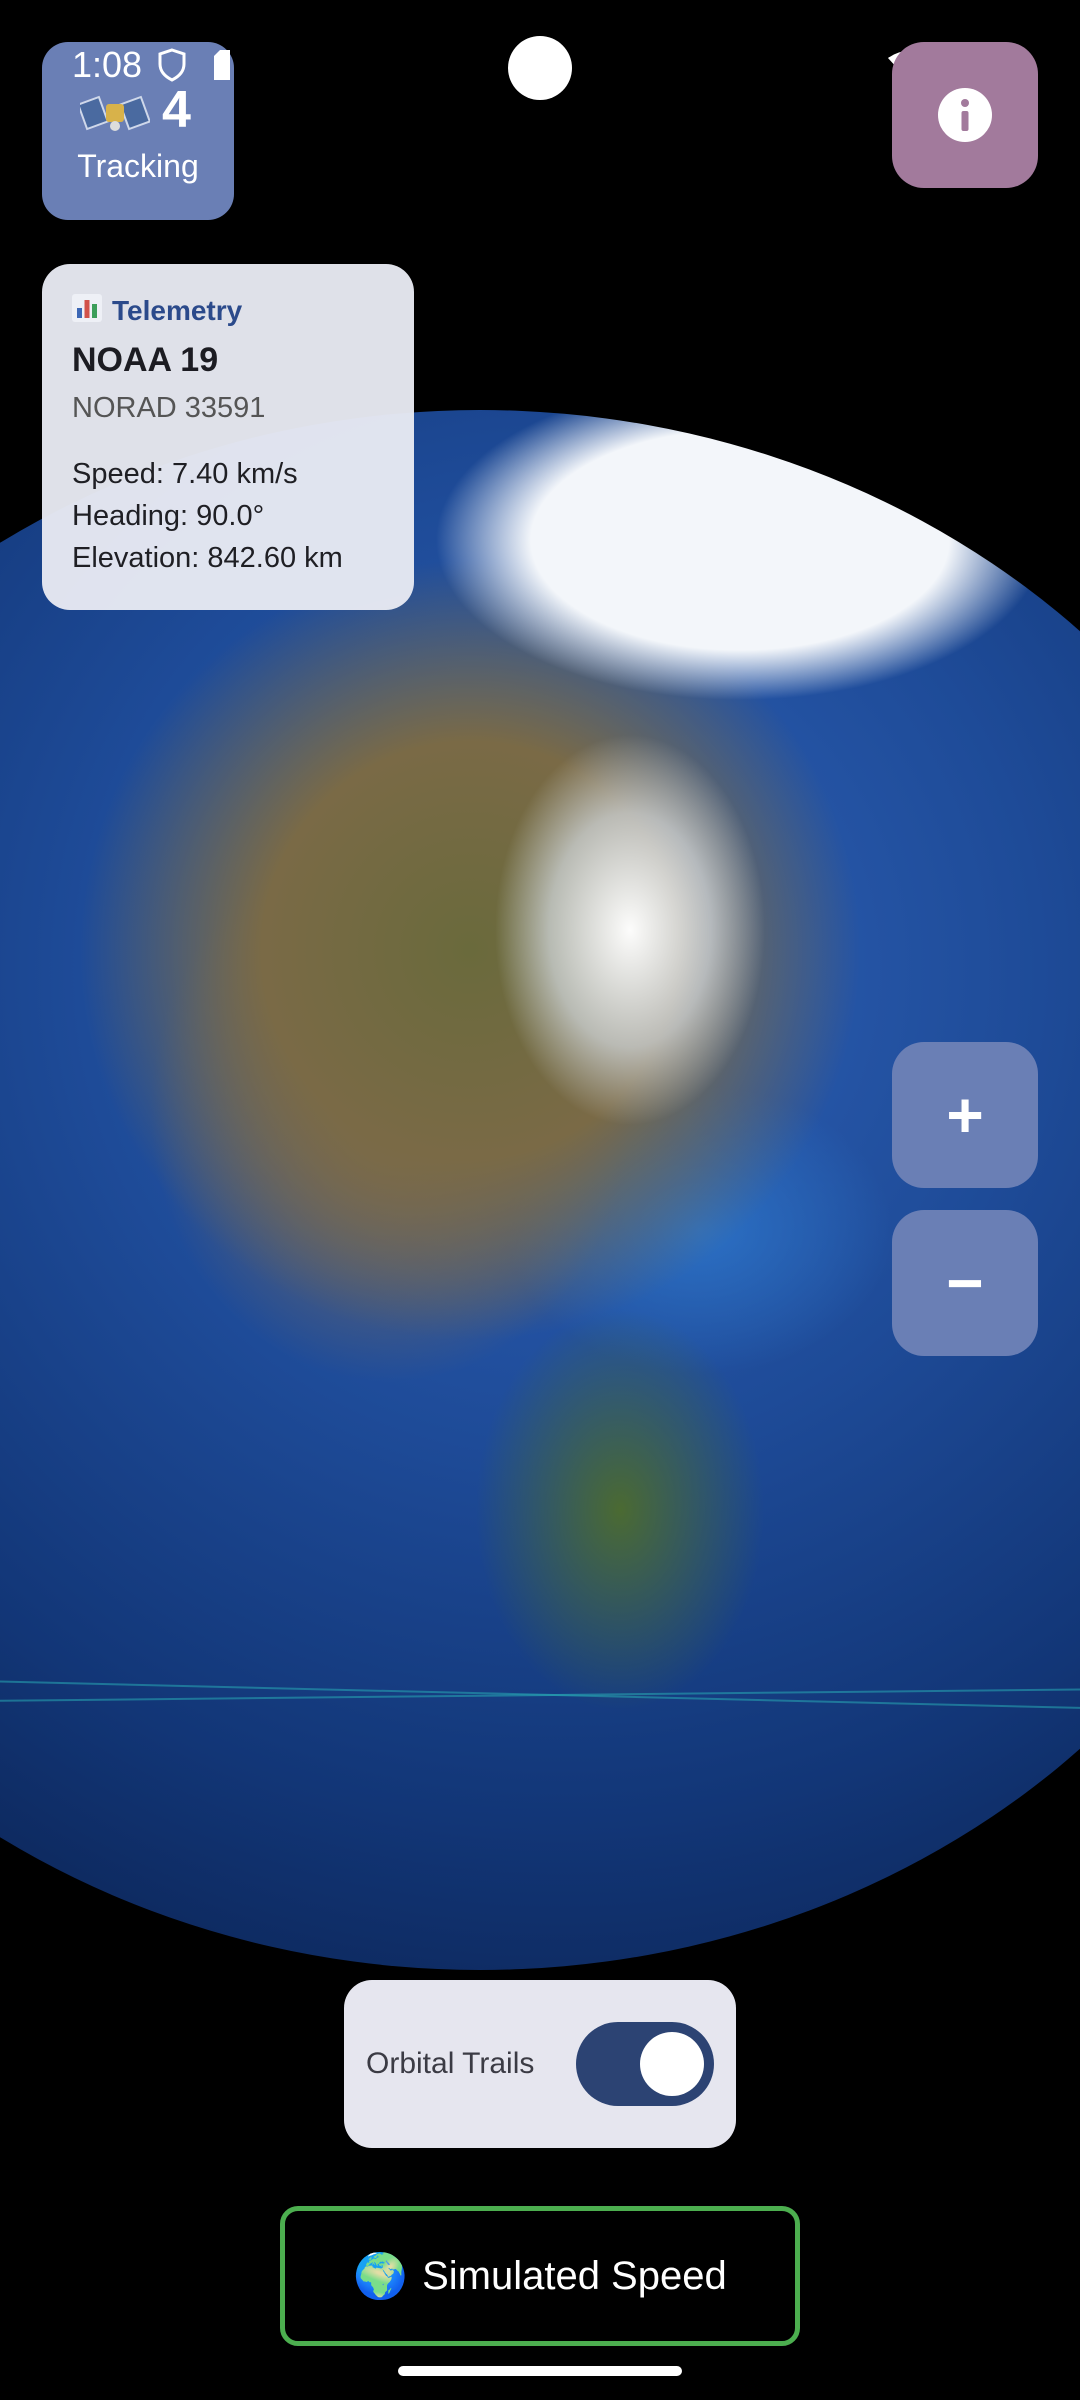 The image size is (1080, 2400). Describe the element at coordinates (540, 2064) in the screenshot. I see `orbital-trails-panel: Orbital Trails` at that location.